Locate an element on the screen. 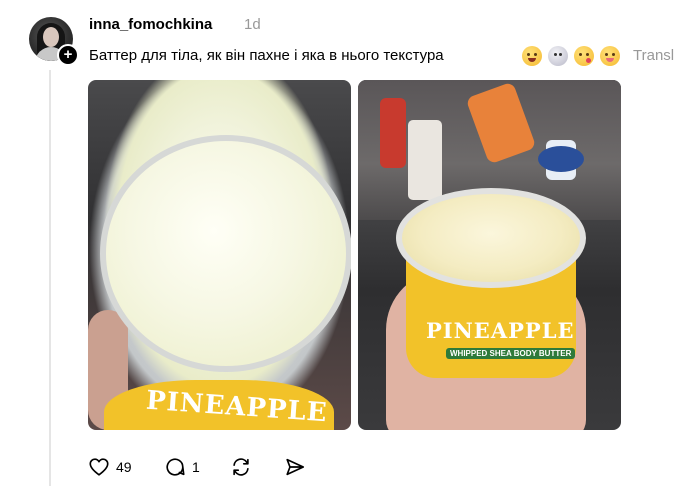 The height and width of the screenshot is (489, 679). photo-red-bottle is located at coordinates (393, 133).